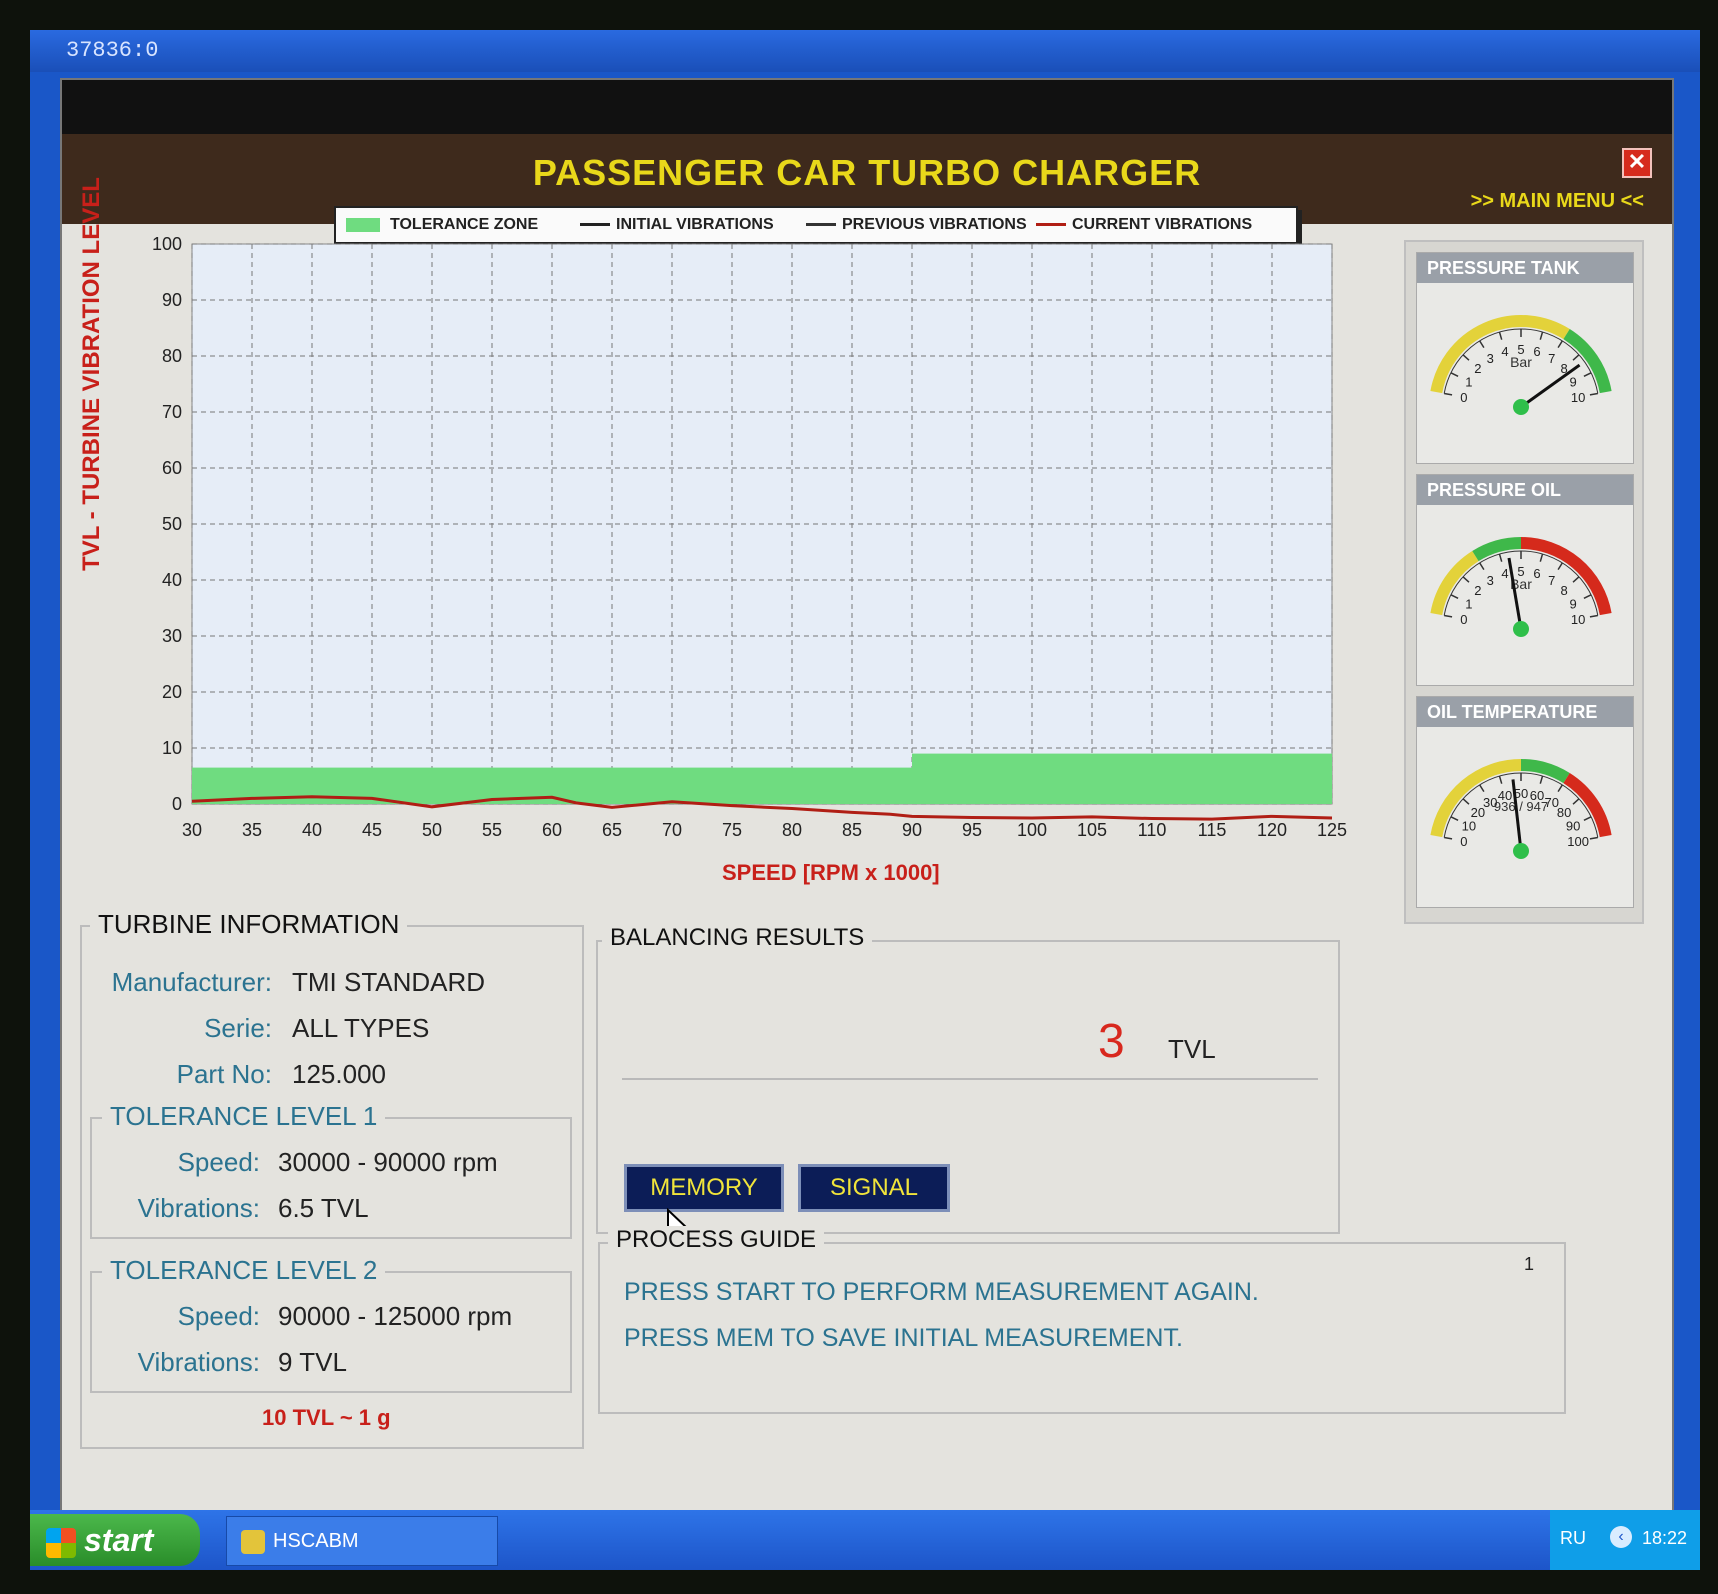 Image resolution: width=1718 pixels, height=1594 pixels. Describe the element at coordinates (244, 1270) in the screenshot. I see `group-title: TOLERANCE LEVEL 2` at that location.